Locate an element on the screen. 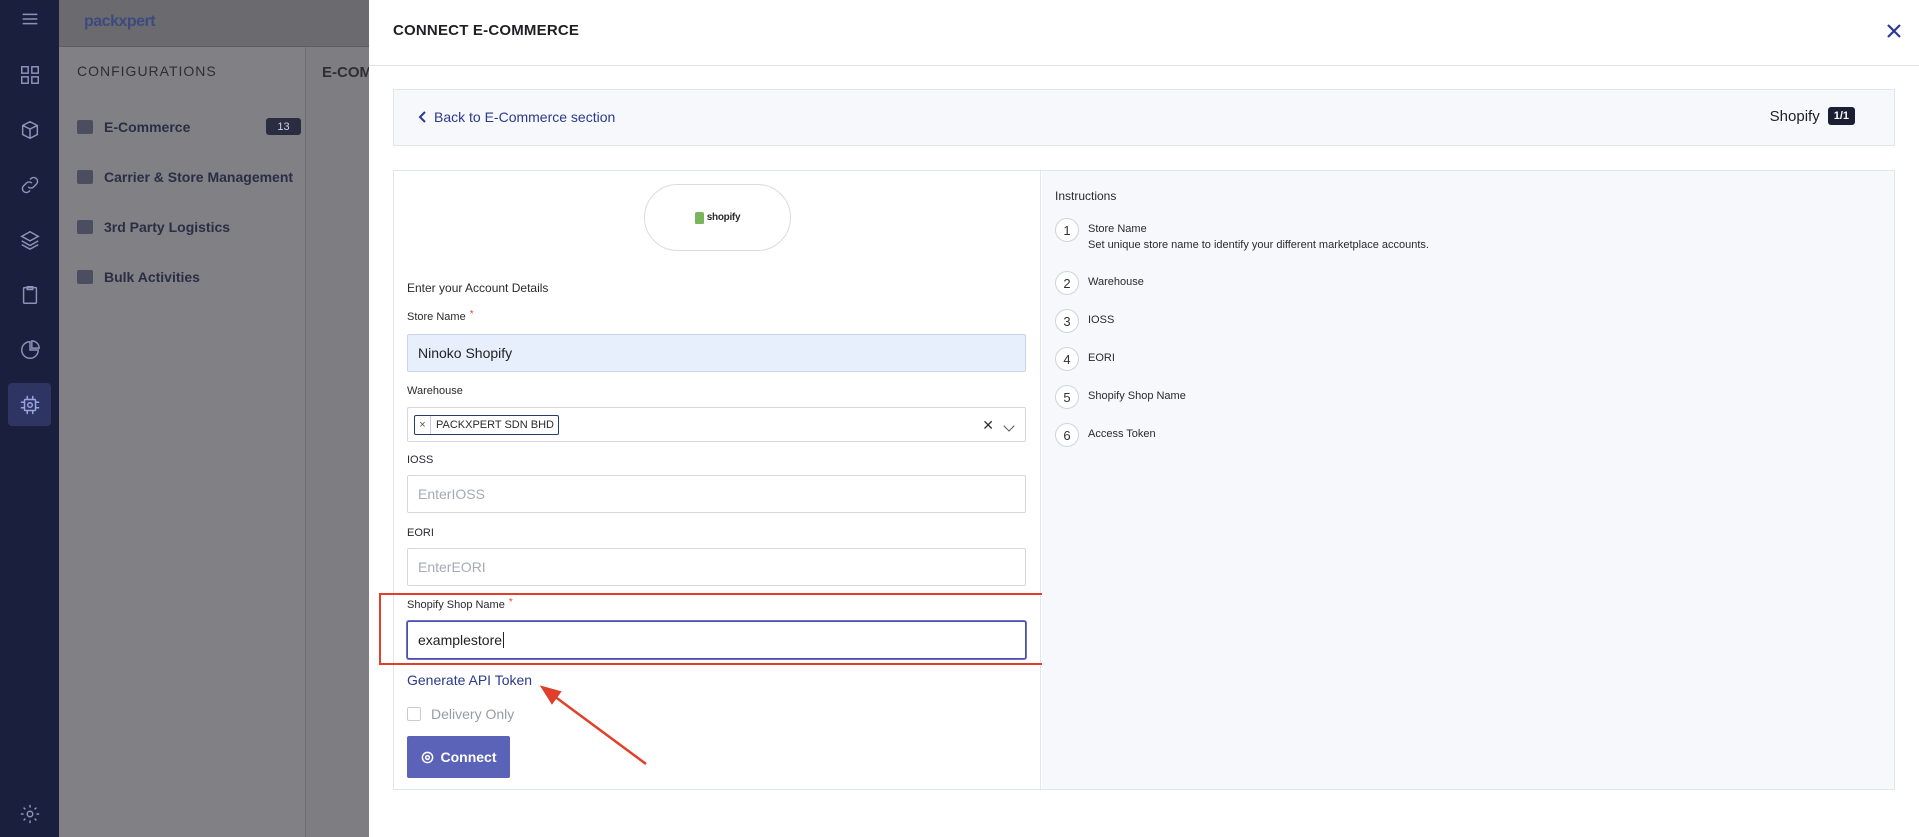 Image resolution: width=1919 pixels, height=837 pixels. delivery-only-checkbox is located at coordinates (414, 714).